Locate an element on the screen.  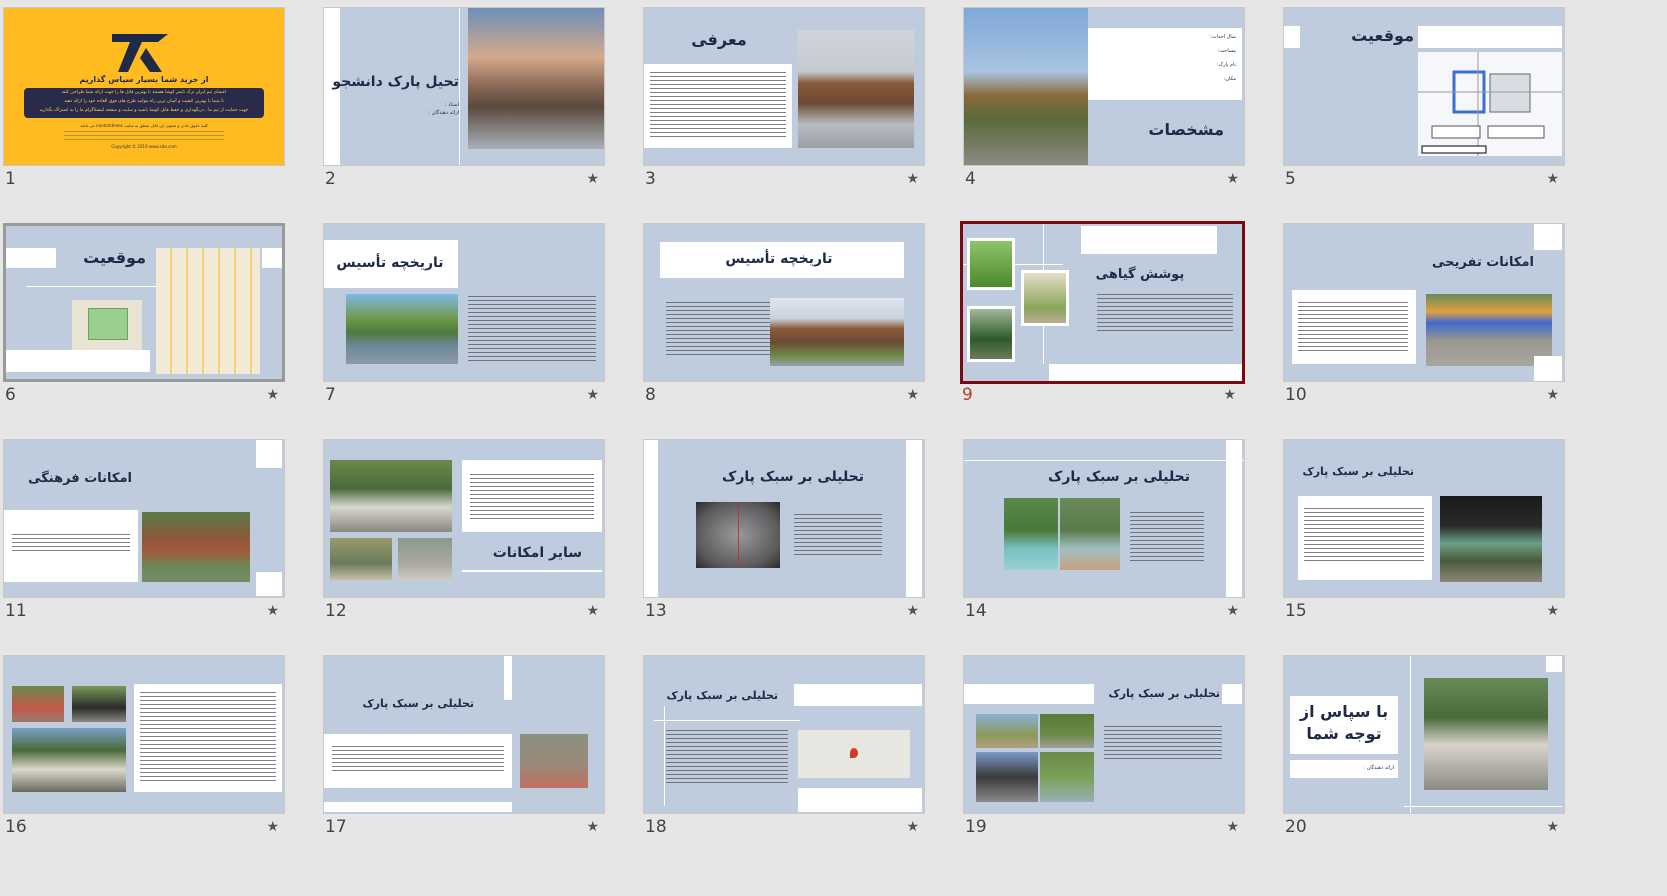
slide-number: 4 is located at coordinates (970, 179).